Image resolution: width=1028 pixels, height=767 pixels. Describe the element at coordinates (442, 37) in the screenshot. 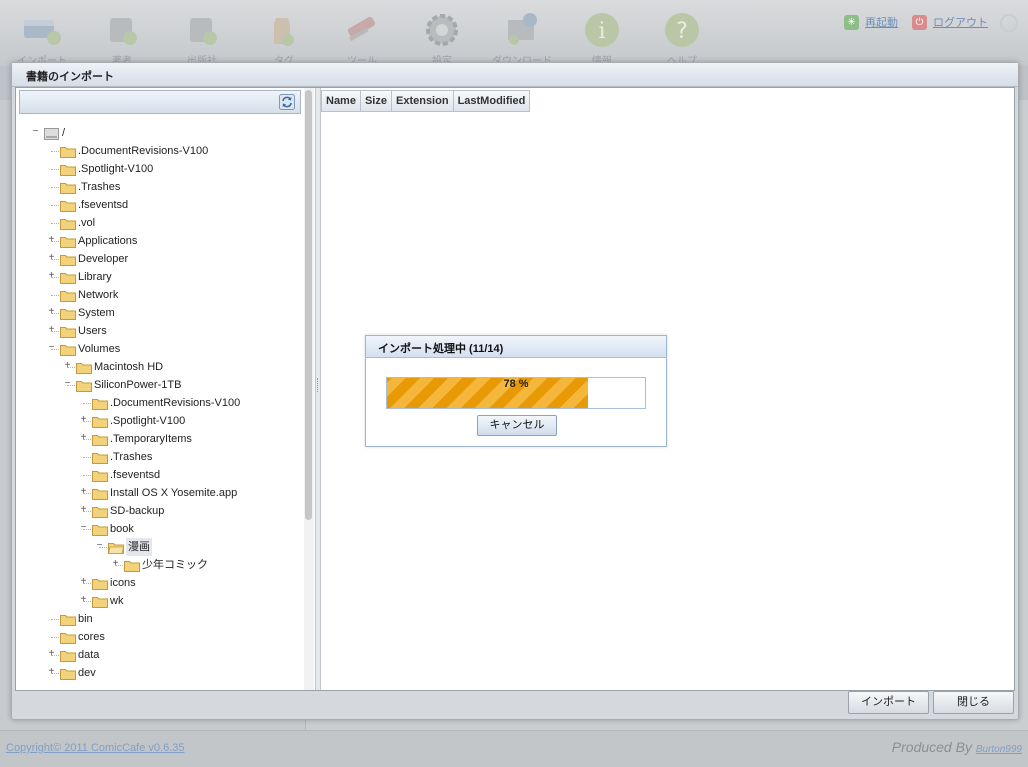

I see `toolbar-gear-button: 設定` at that location.